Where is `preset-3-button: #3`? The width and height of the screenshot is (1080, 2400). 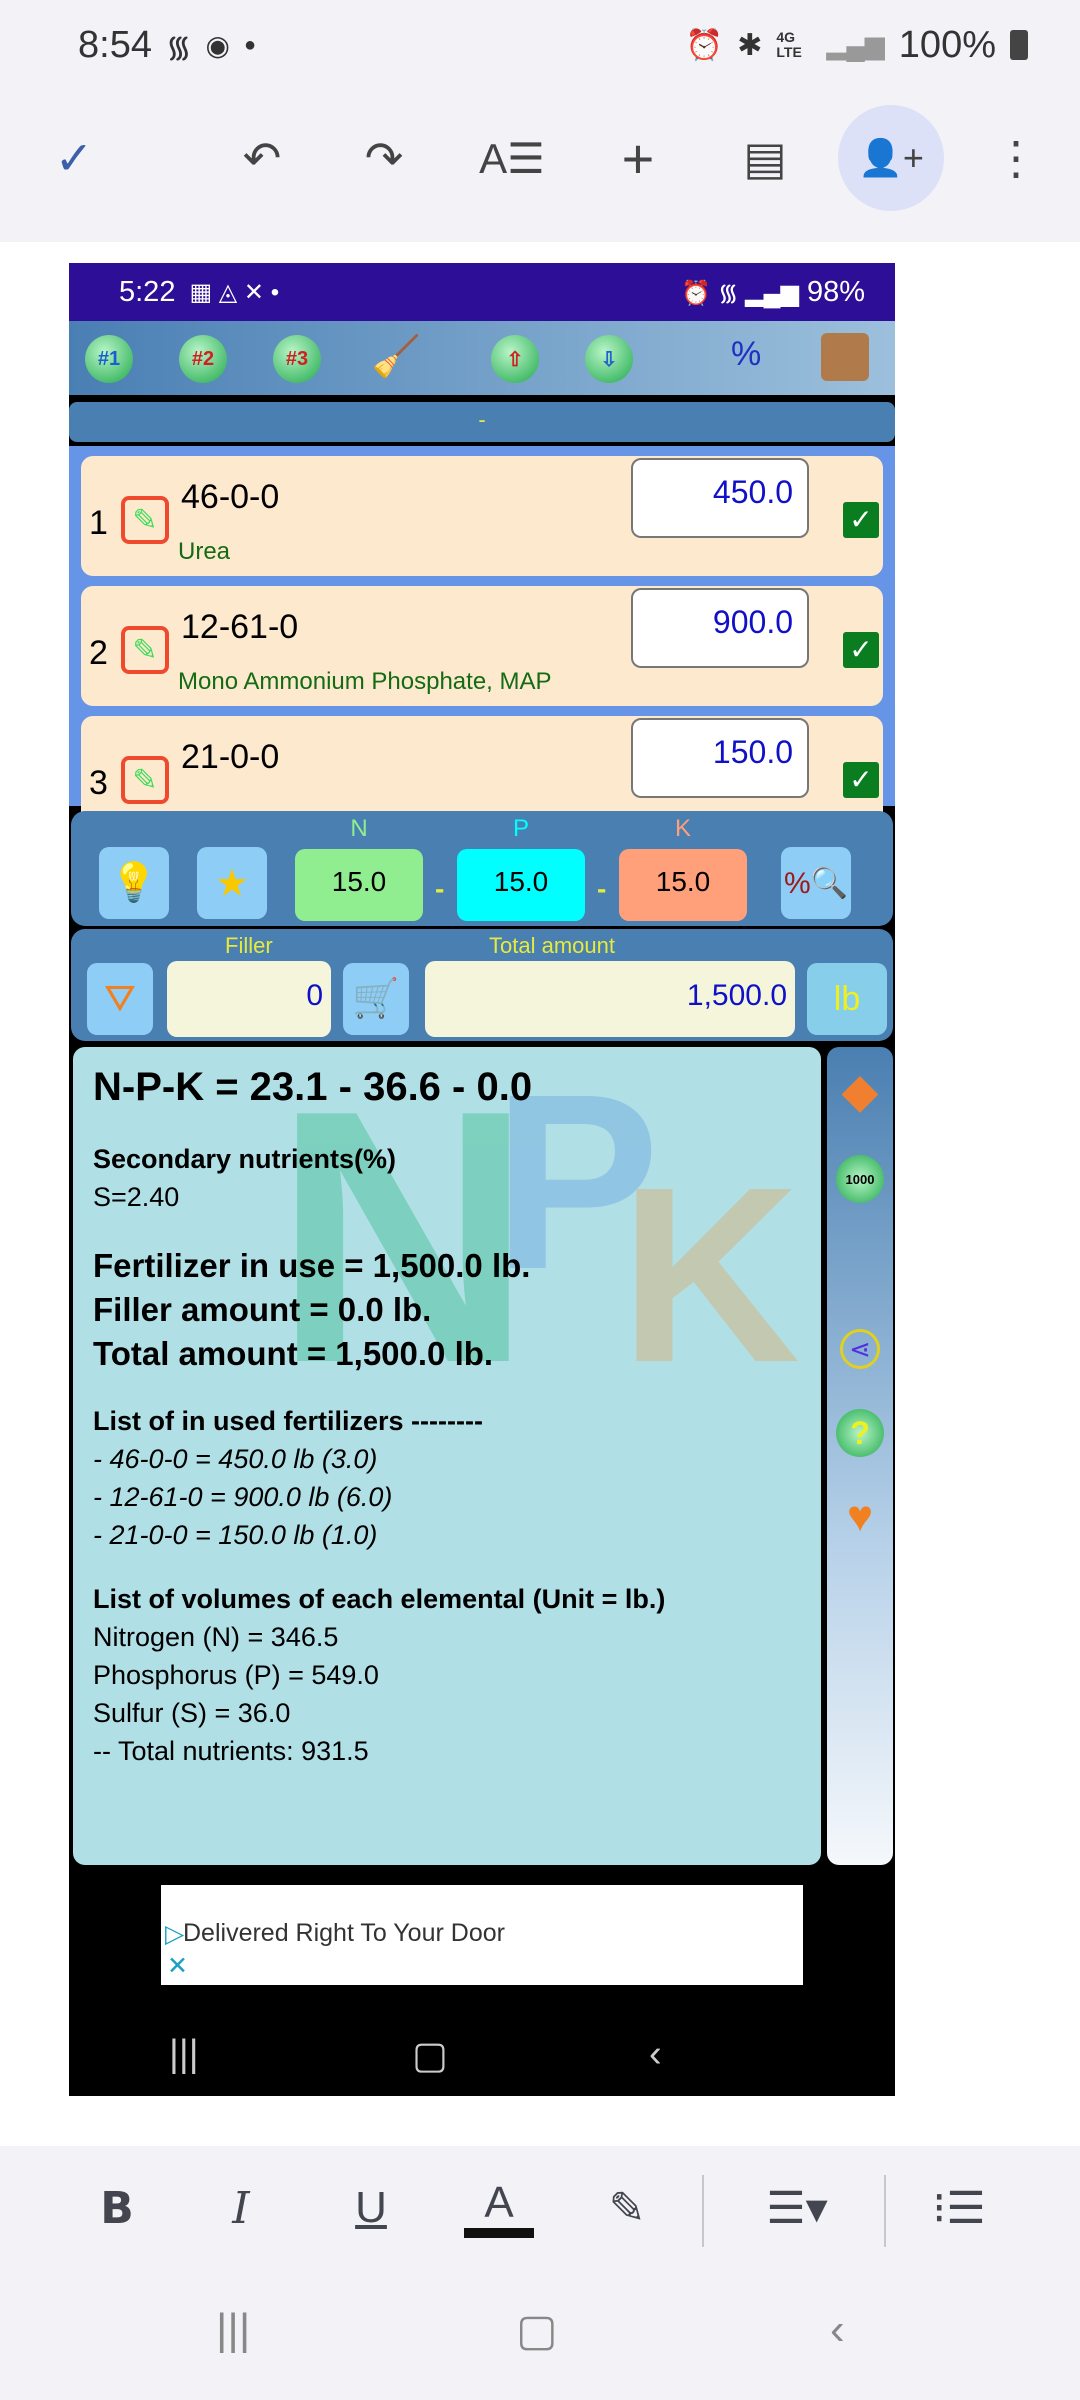
preset-3-button: #3 is located at coordinates (297, 359).